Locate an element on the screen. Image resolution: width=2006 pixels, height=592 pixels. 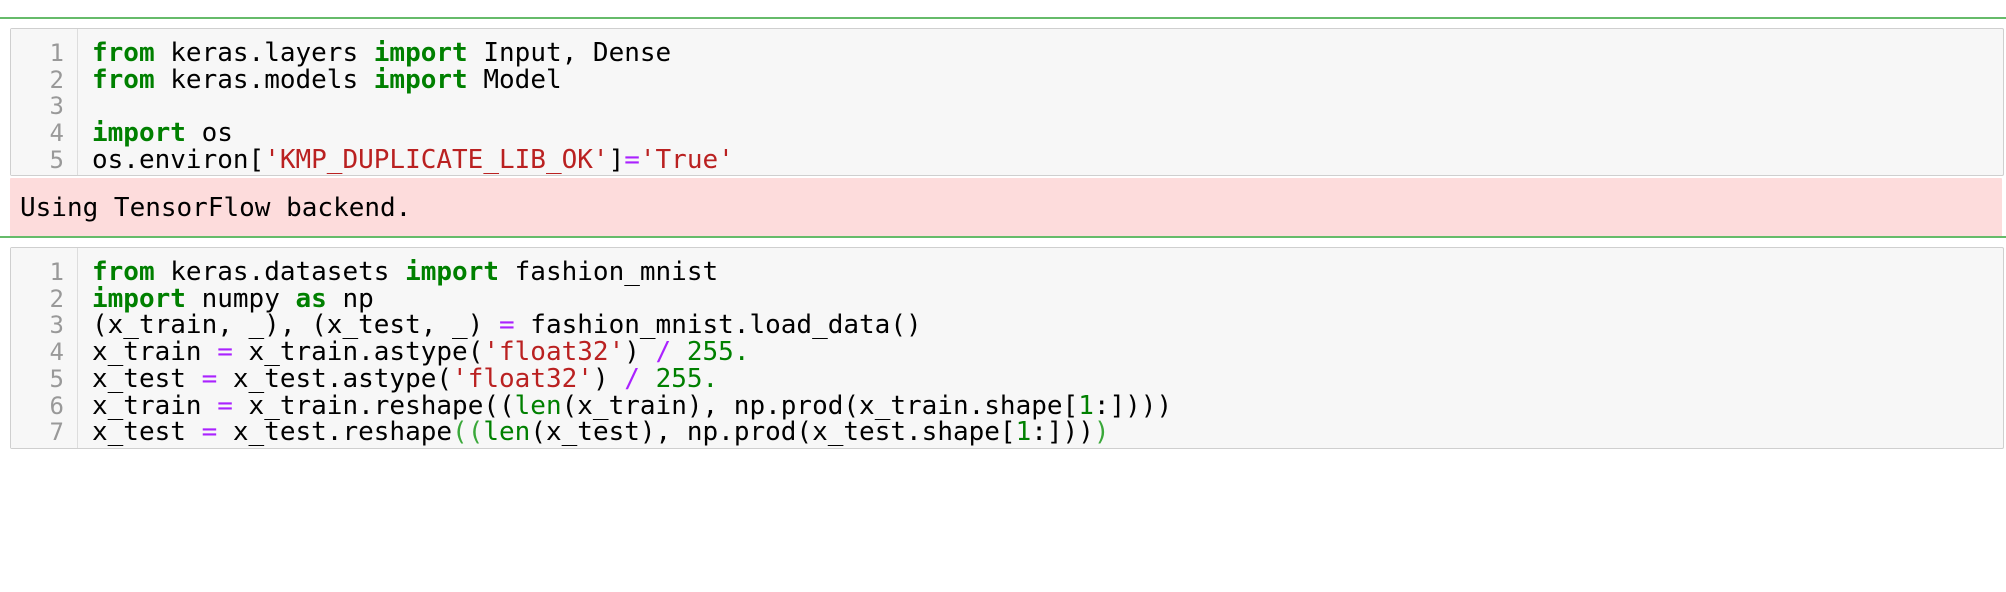
code-token: 1 is located at coordinates (1023, 432).